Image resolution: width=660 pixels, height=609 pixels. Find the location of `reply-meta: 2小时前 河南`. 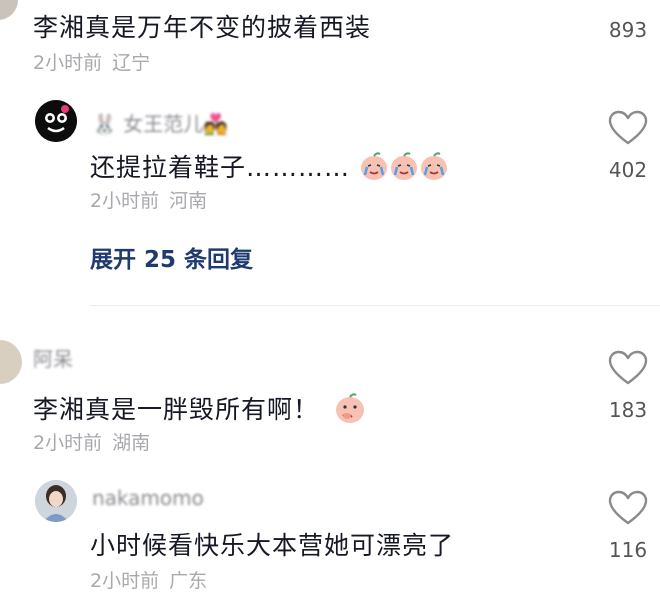

reply-meta: 2小时前 河南 is located at coordinates (148, 199).